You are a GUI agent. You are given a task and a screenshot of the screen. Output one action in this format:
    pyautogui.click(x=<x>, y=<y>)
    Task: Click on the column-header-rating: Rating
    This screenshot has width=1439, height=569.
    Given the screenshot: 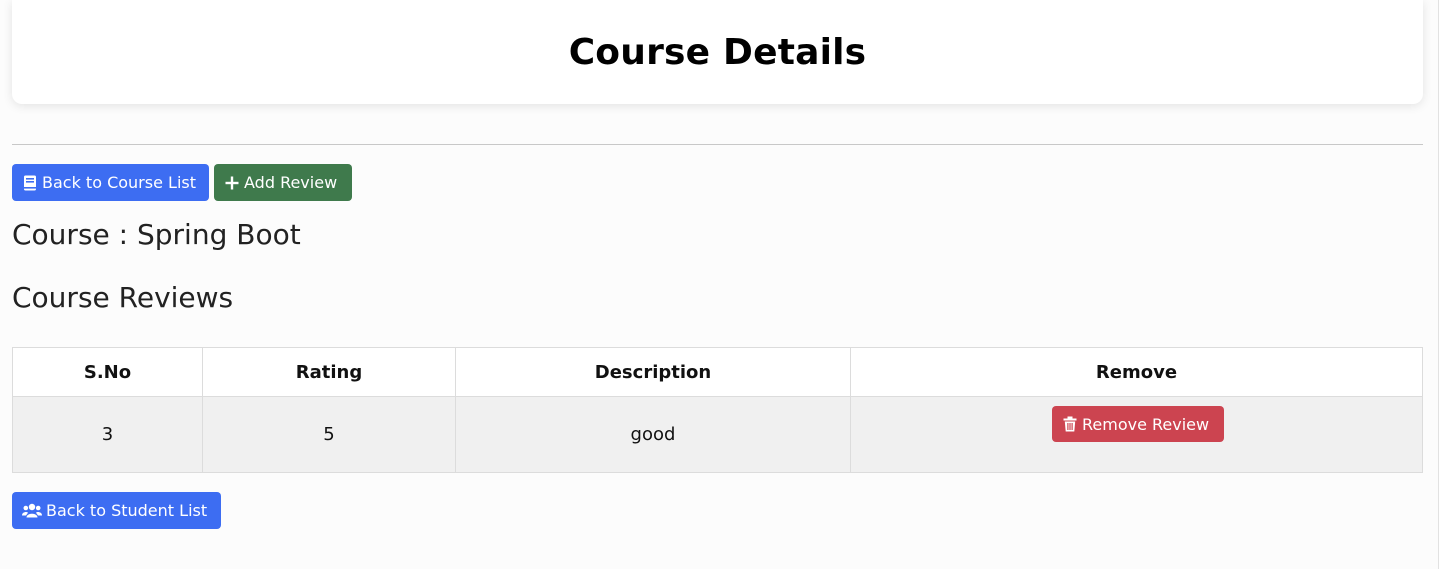 What is the action you would take?
    pyautogui.click(x=329, y=372)
    